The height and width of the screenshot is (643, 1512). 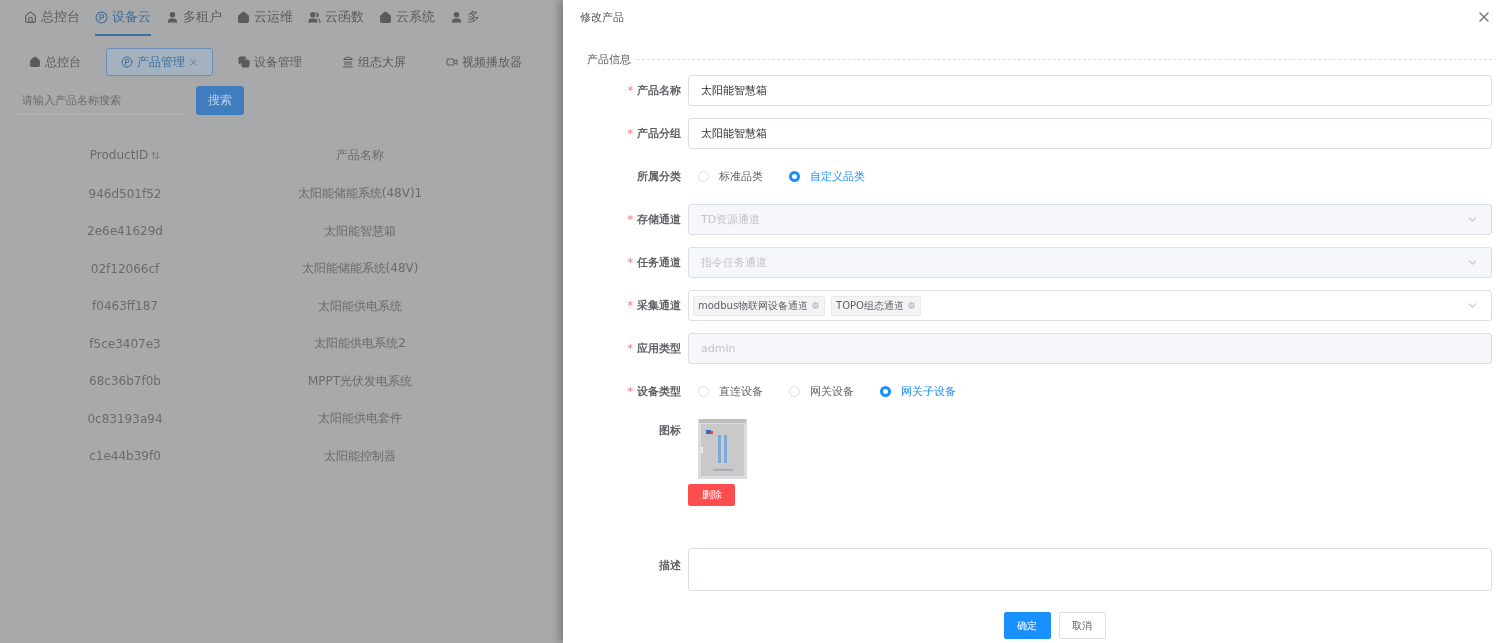 I want to click on page-tab: 视频播放器, so click(x=484, y=62).